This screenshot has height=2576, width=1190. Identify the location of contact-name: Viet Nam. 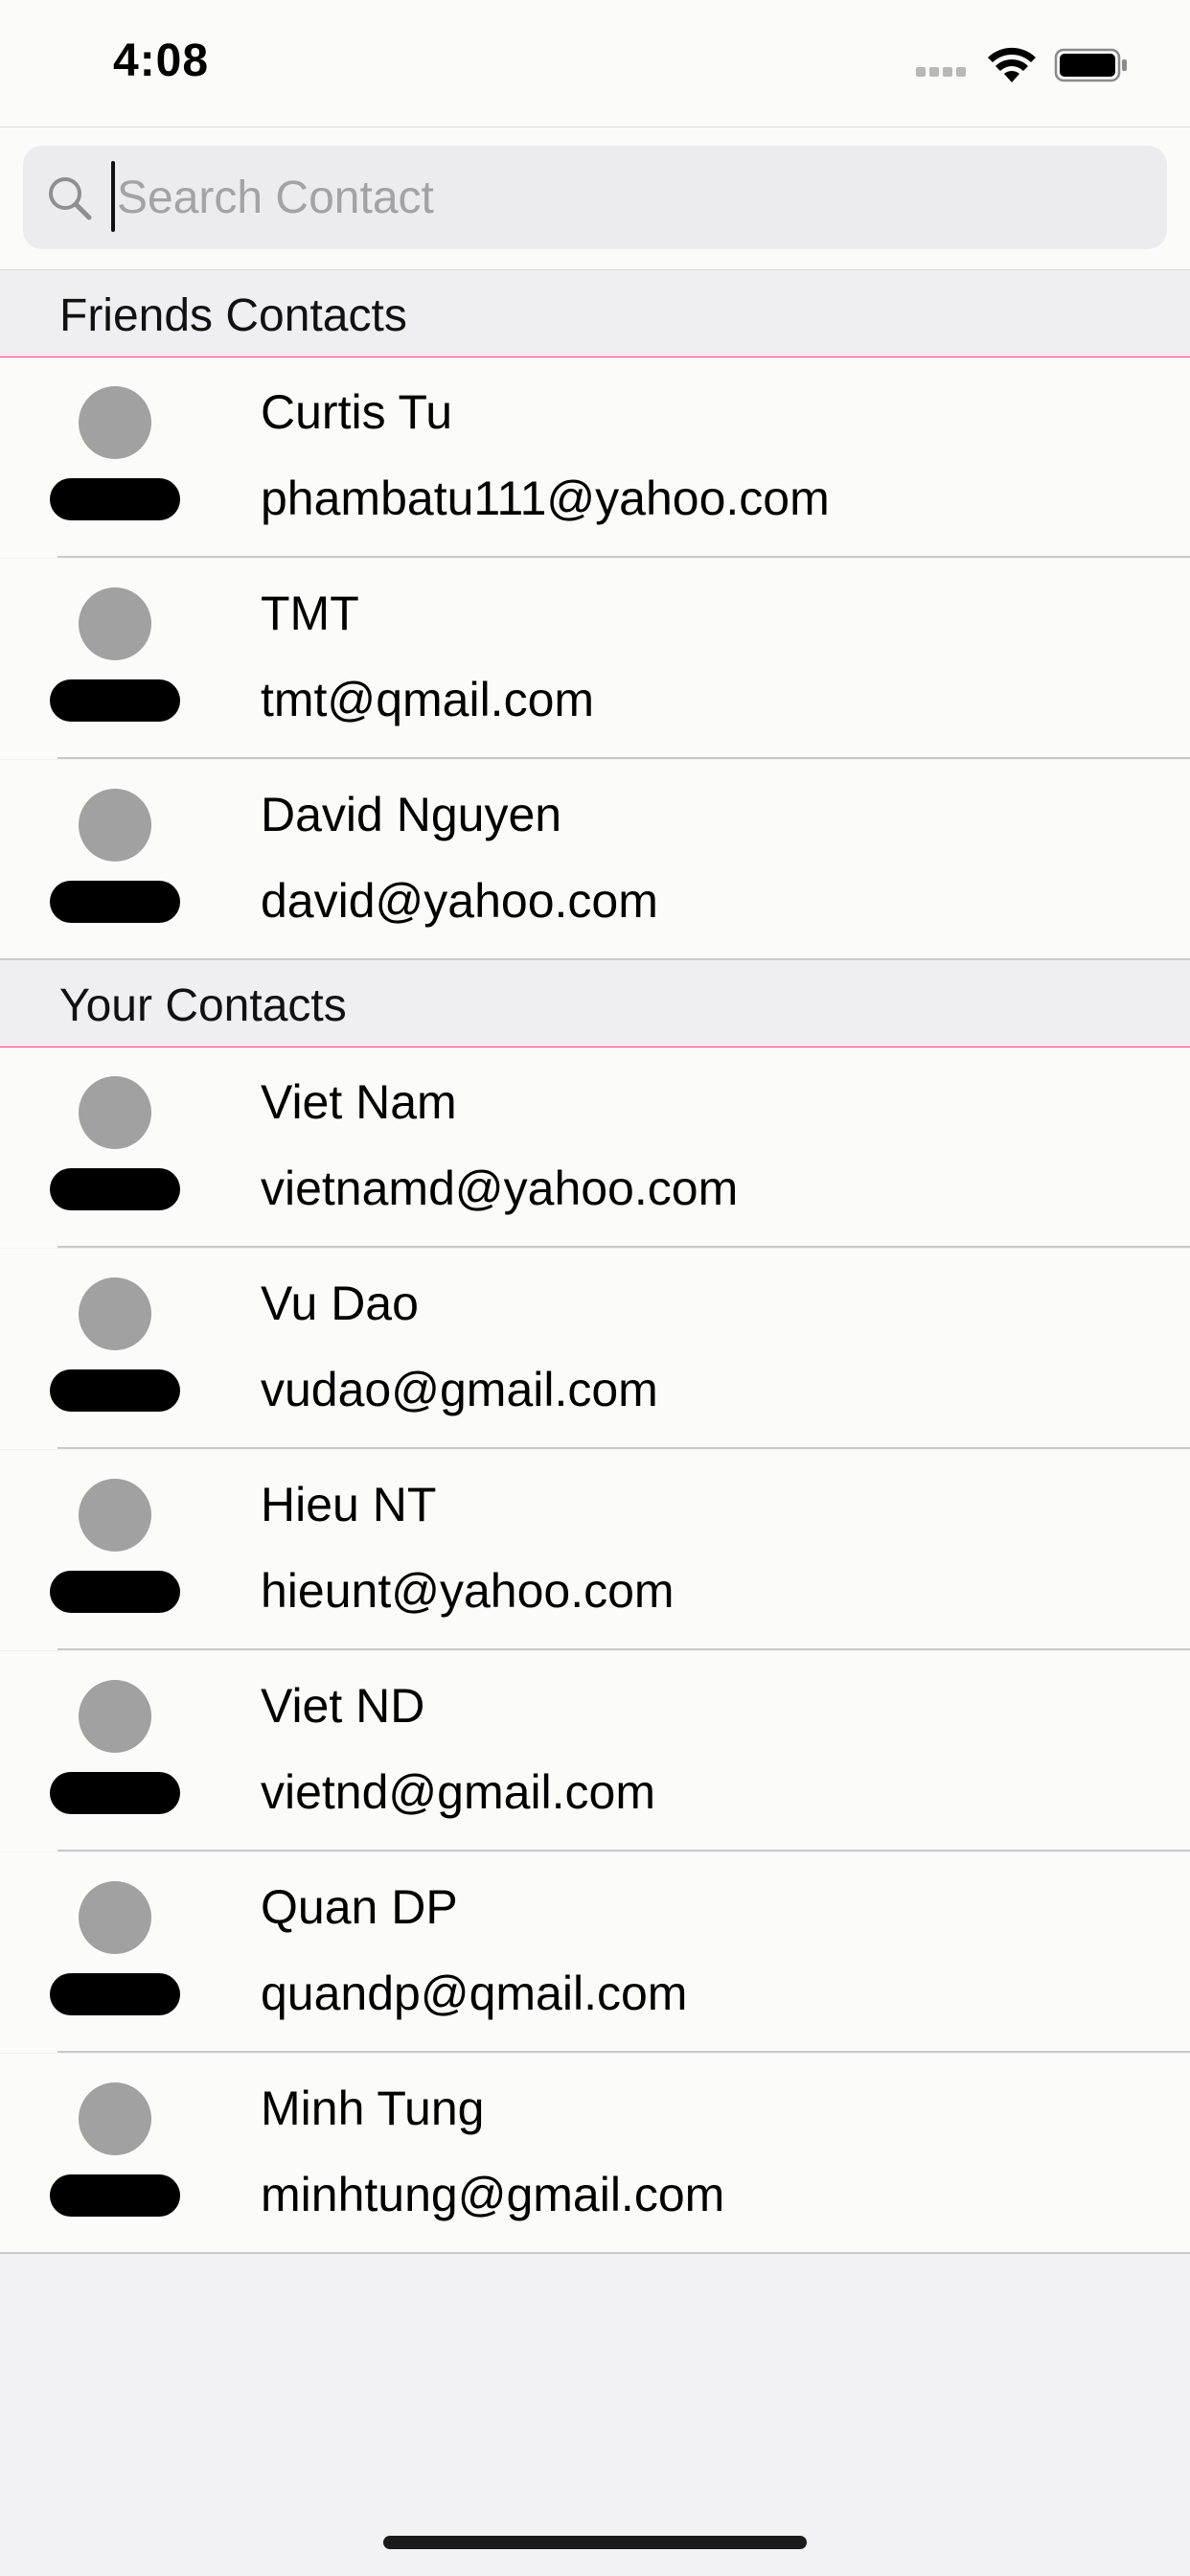
(359, 1102).